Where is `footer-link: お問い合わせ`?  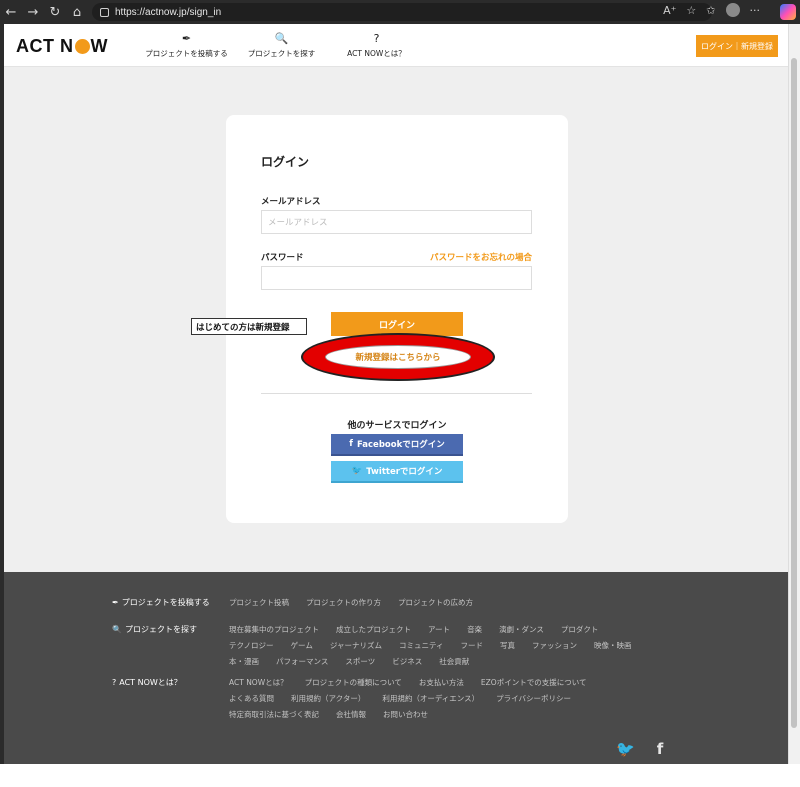
footer-link: お問い合わせ is located at coordinates (405, 714).